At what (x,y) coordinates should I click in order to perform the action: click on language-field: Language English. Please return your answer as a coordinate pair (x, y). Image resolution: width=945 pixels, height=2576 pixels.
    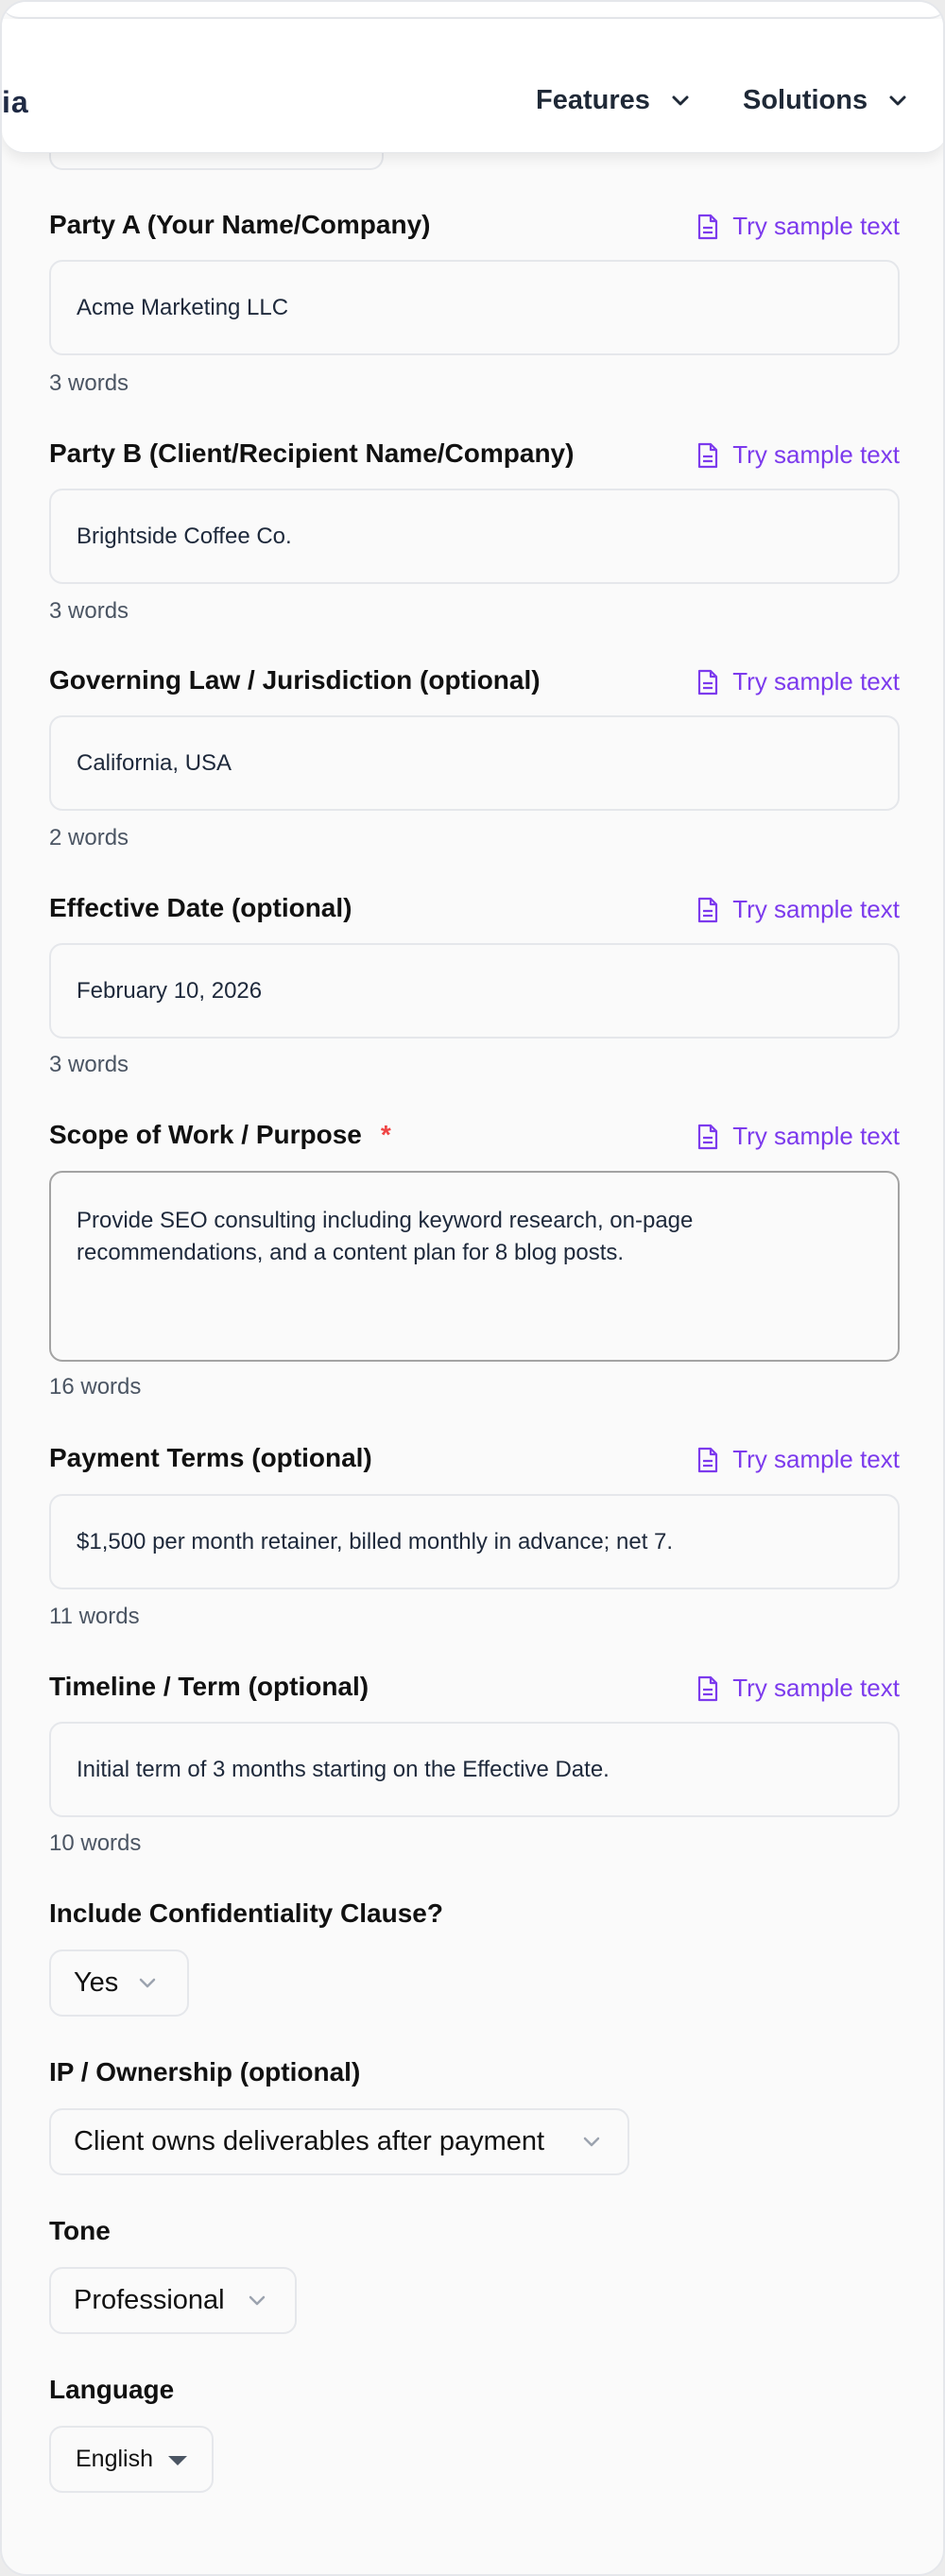
    Looking at the image, I should click on (474, 2434).